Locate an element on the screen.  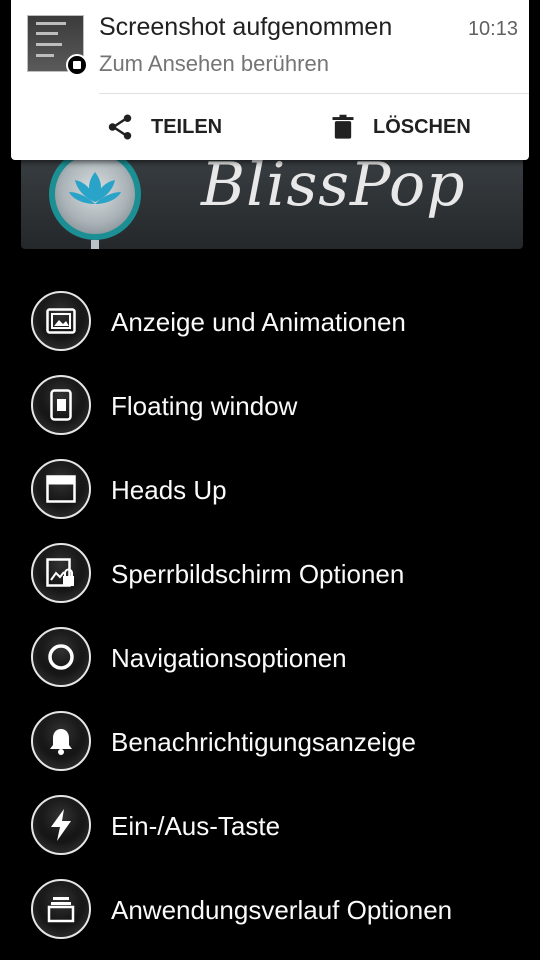
menu-item-power-button: Ein-/Aus-Taste is located at coordinates (270, 826).